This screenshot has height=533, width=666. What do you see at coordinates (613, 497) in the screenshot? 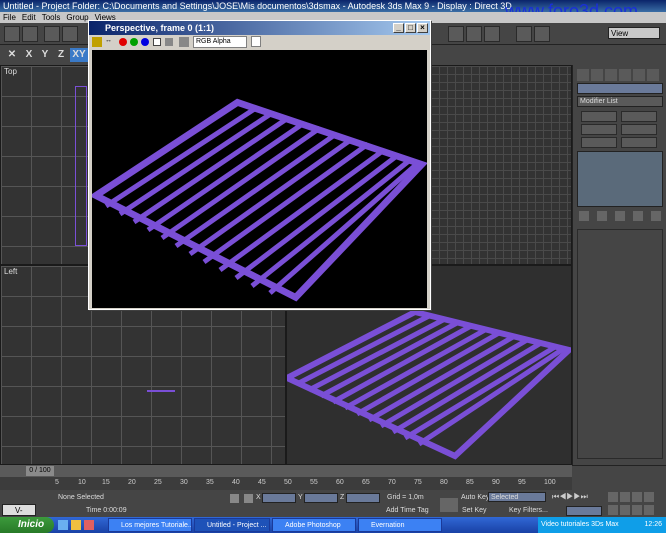
I see `zoom-icon` at bounding box center [613, 497].